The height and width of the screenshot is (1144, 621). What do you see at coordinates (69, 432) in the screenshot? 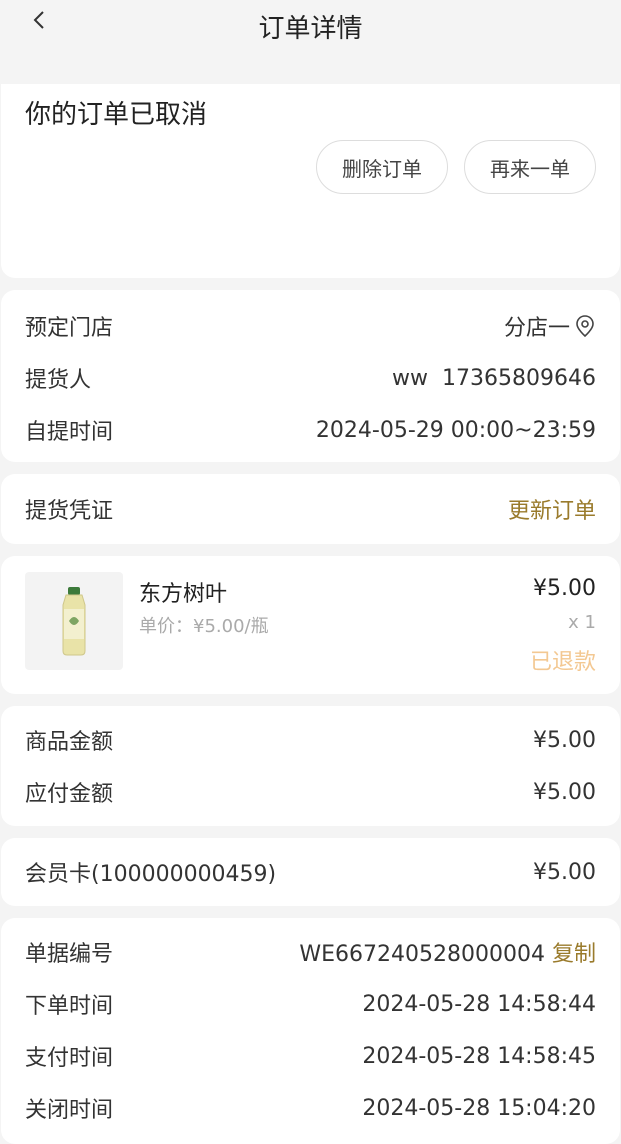
I see `pickup-time-label: 自提时间` at bounding box center [69, 432].